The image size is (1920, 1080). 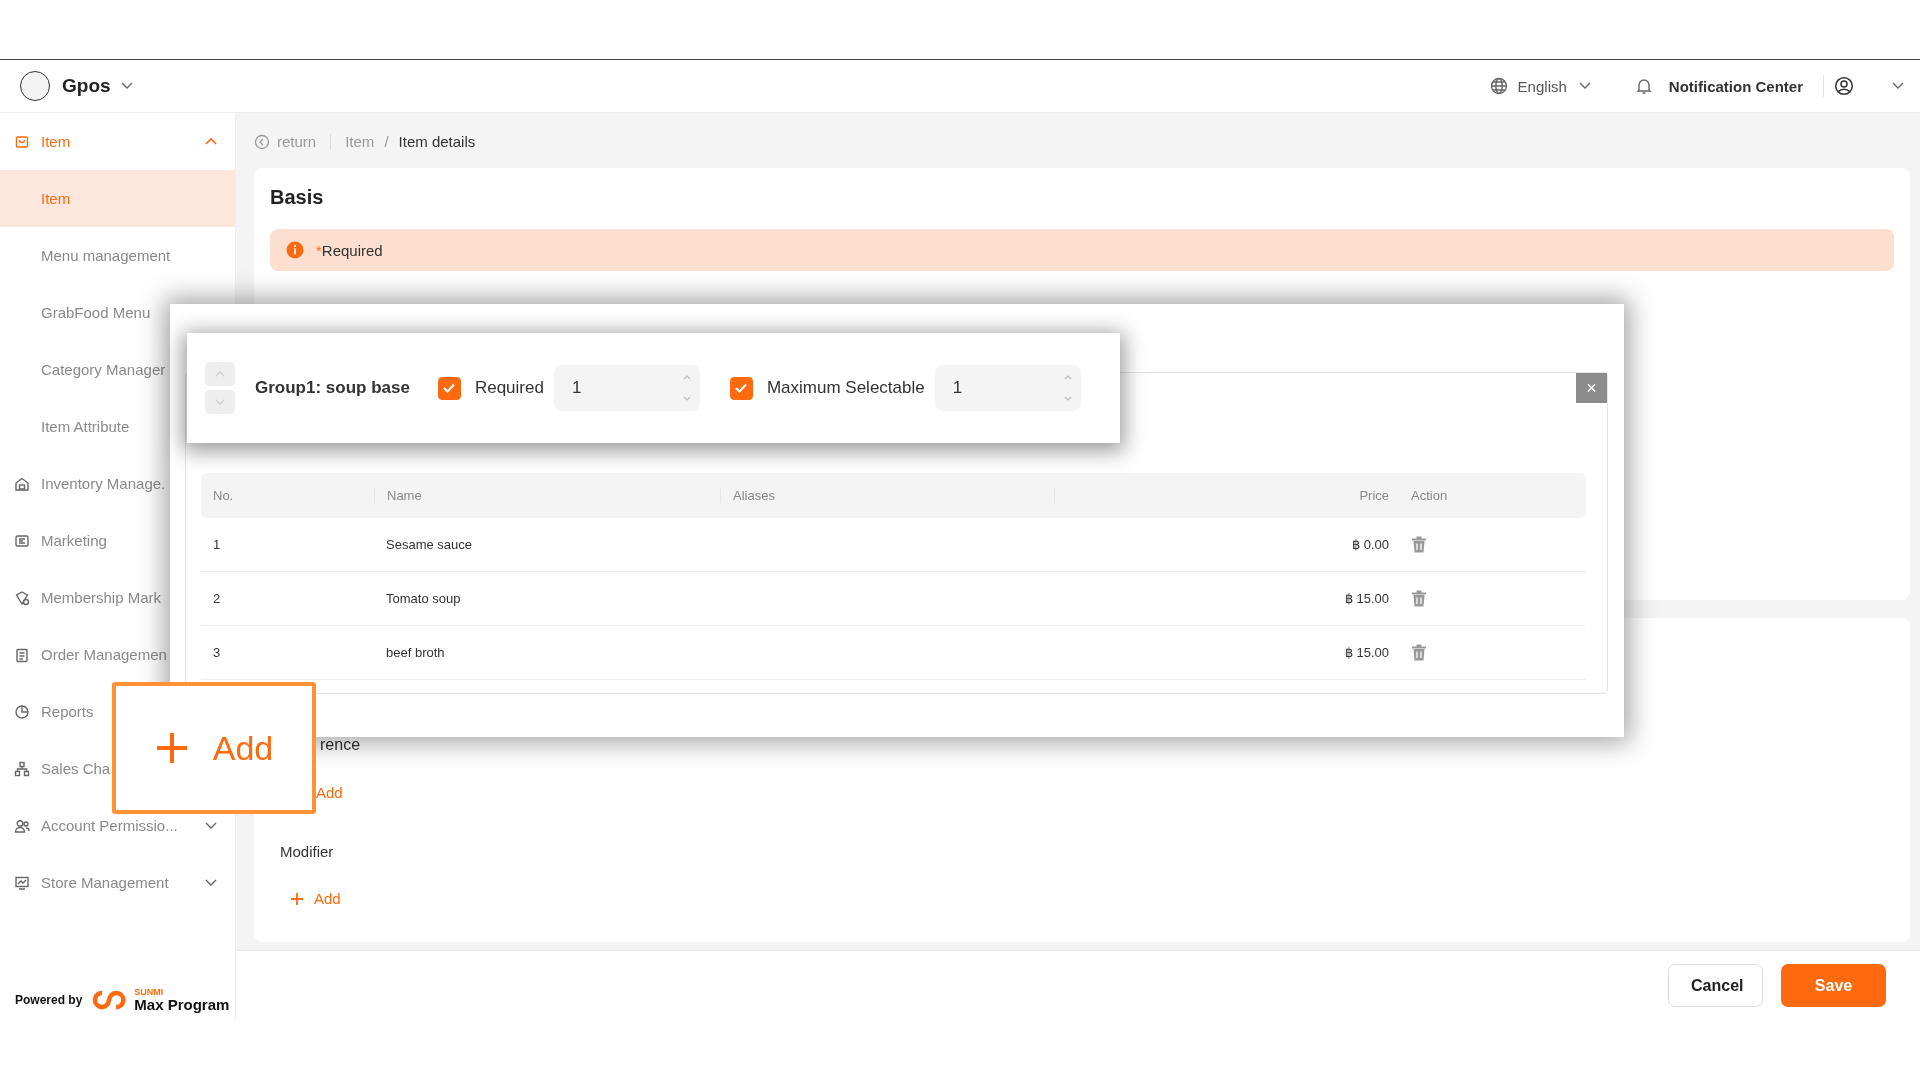 I want to click on brand-name: Max Program, so click(x=182, y=1004).